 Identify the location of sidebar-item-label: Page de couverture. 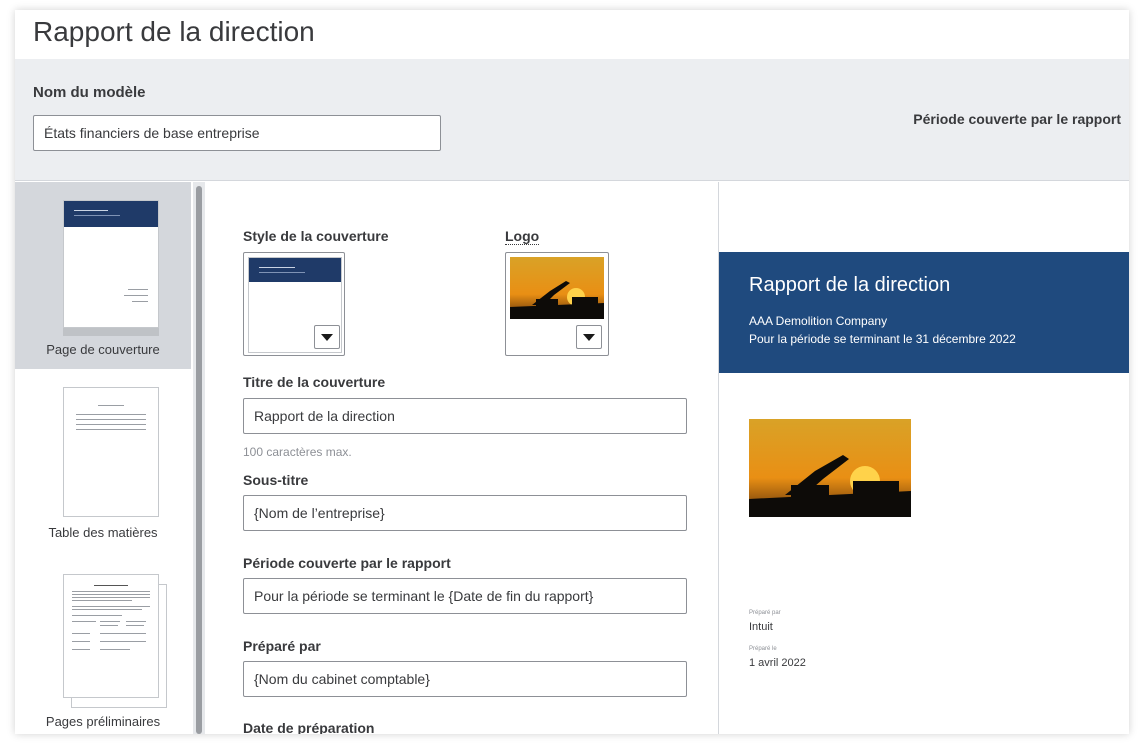
(103, 349).